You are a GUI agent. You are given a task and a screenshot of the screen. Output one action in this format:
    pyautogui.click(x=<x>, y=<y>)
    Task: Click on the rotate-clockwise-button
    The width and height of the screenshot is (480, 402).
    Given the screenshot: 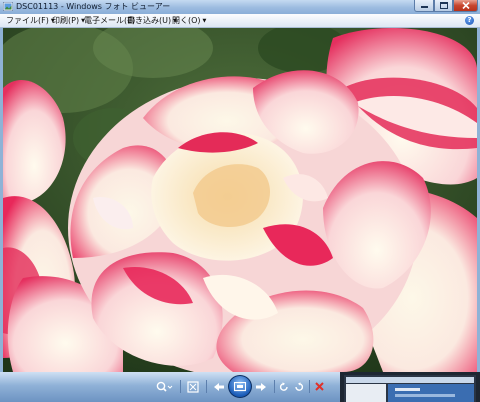 What is the action you would take?
    pyautogui.click(x=299, y=386)
    